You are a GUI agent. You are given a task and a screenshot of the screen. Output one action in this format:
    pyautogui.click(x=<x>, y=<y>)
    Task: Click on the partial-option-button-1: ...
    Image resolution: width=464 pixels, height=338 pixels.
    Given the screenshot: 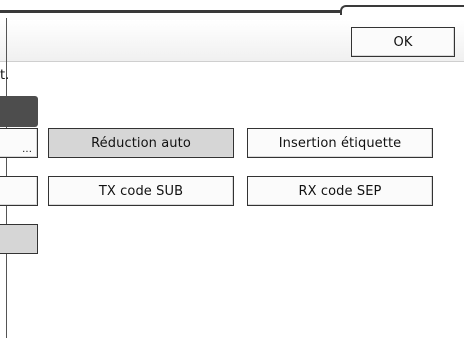 What is the action you would take?
    pyautogui.click(x=19, y=143)
    